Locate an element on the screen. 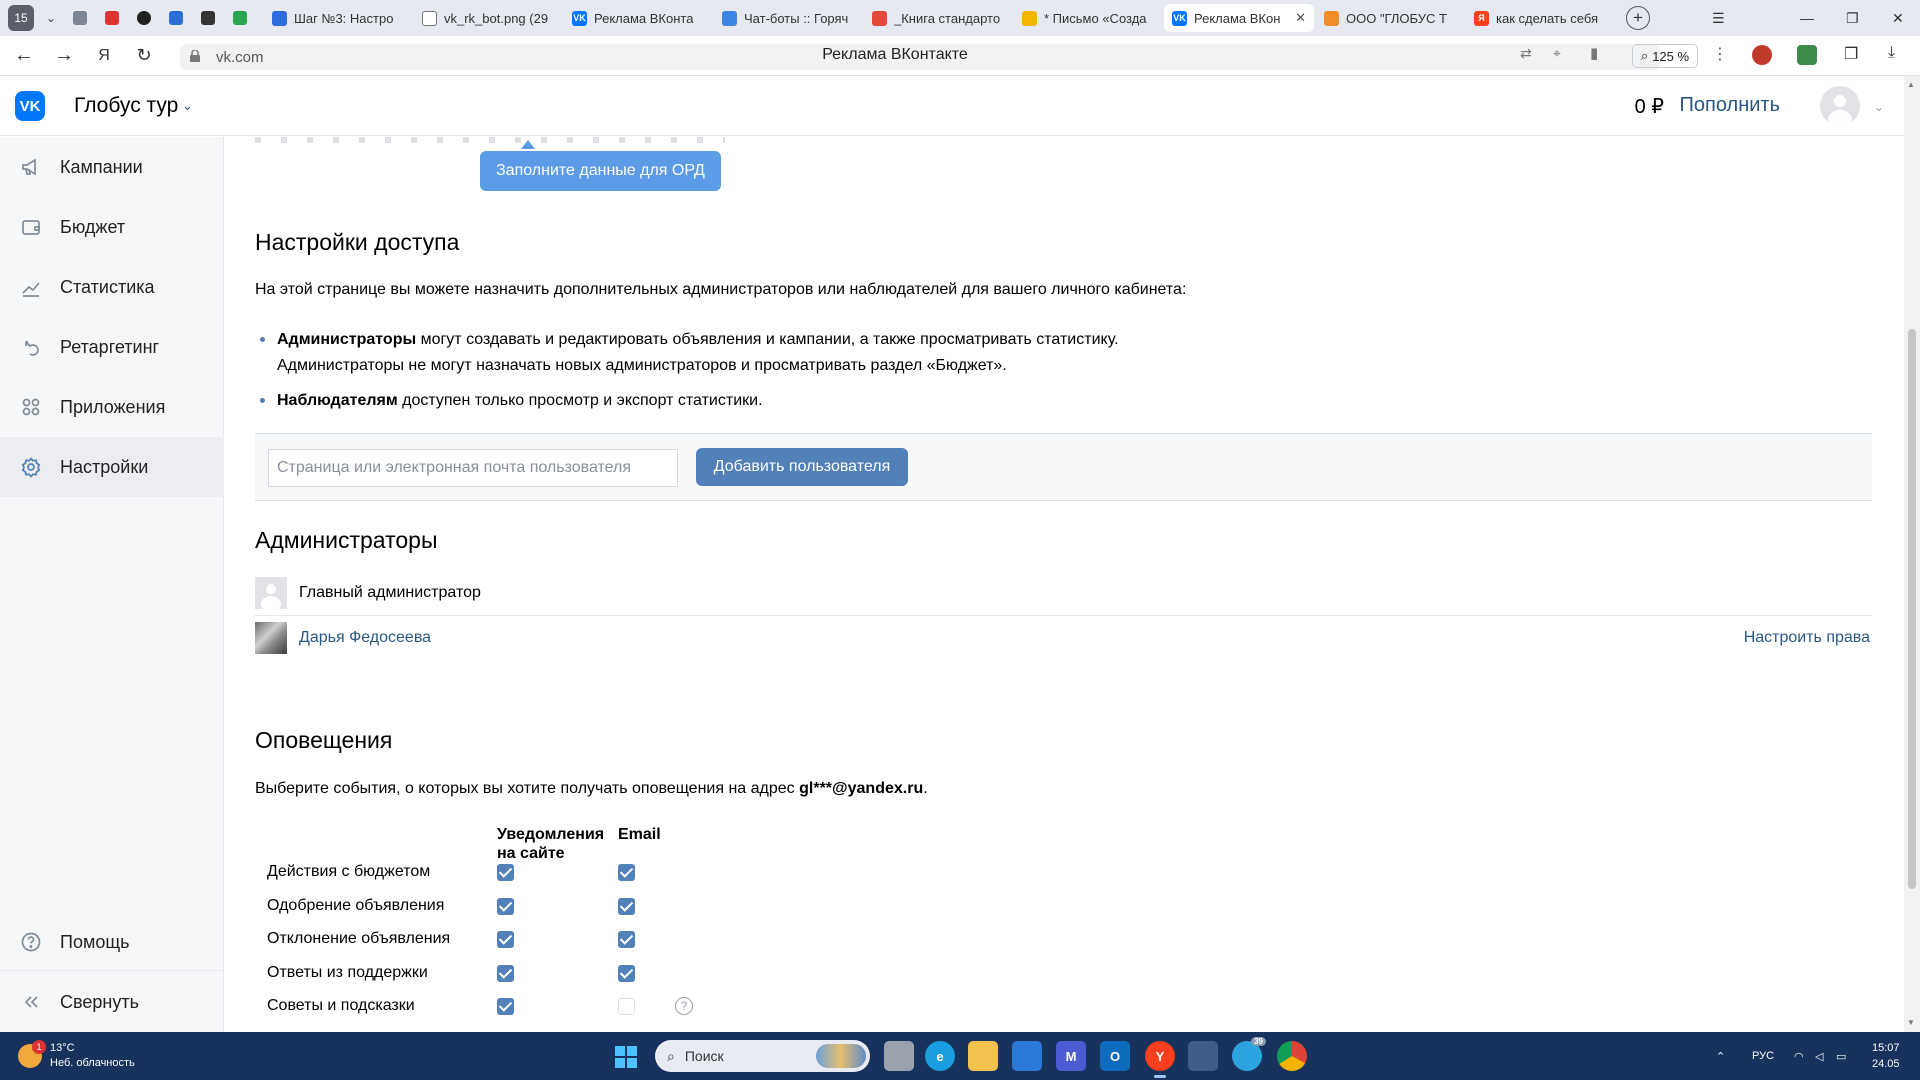 The width and height of the screenshot is (1920, 1080). clipped-text-row is located at coordinates (490, 140).